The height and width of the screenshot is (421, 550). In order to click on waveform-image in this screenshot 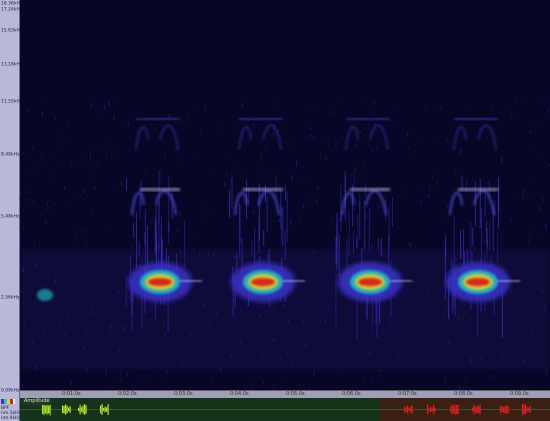, I will do `click(285, 409)`.